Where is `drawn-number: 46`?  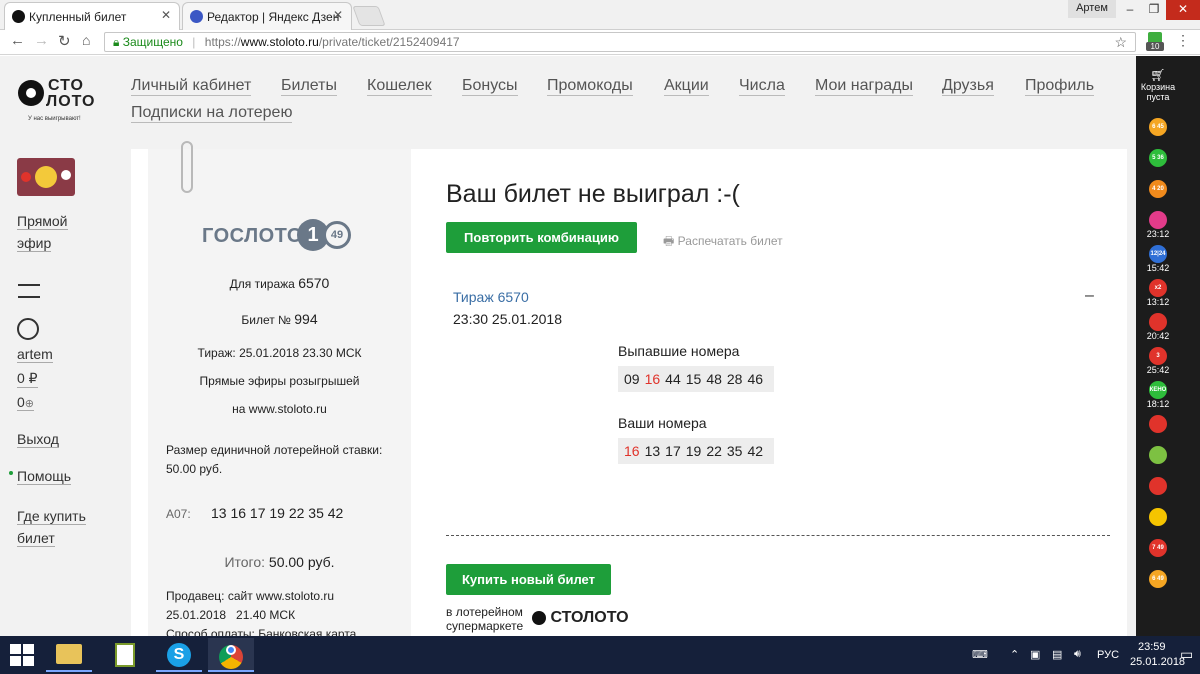
drawn-number: 46 is located at coordinates (755, 379).